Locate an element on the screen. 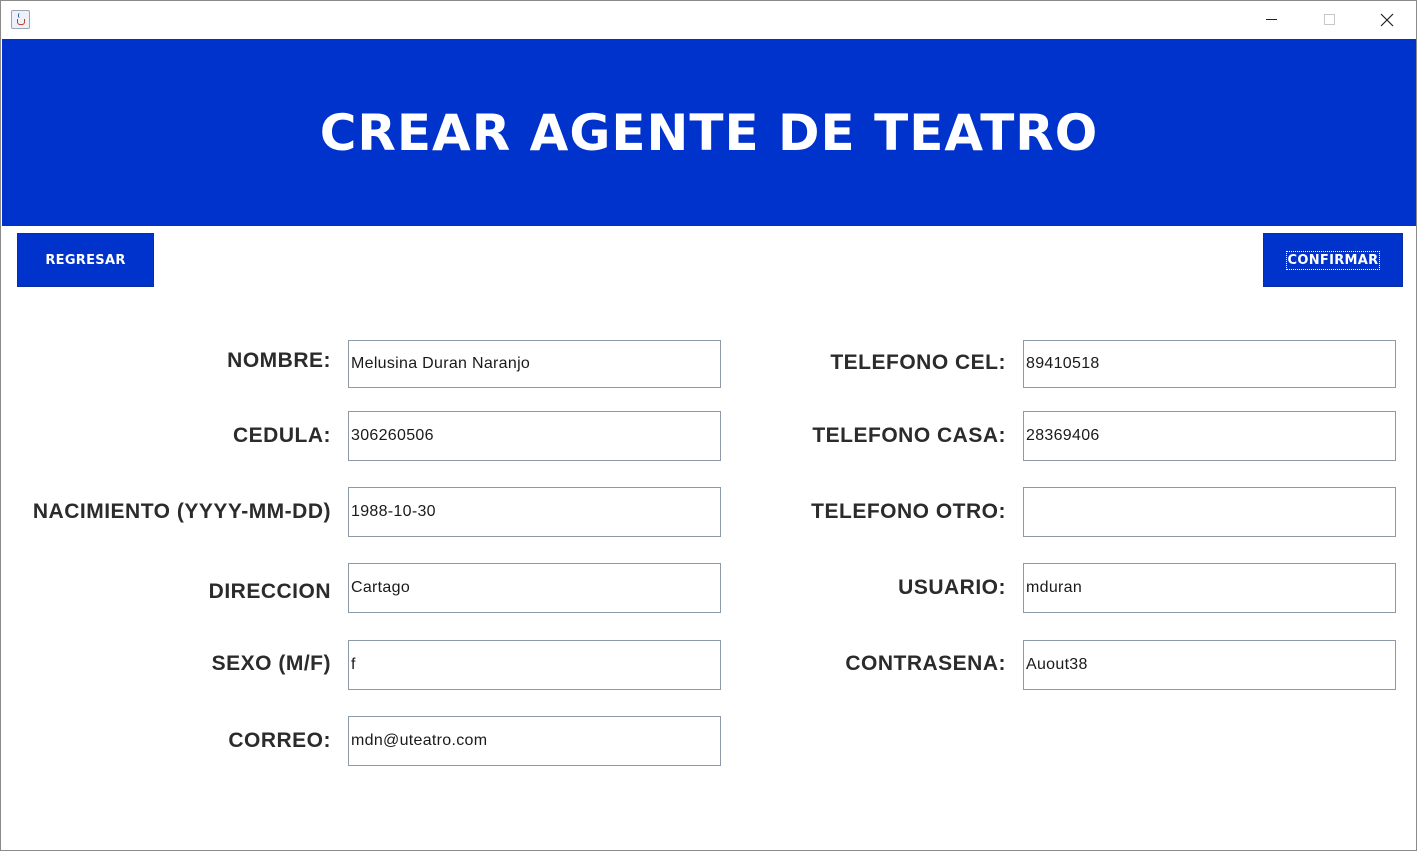  confirm-button: CONFIRMAR is located at coordinates (1333, 260).